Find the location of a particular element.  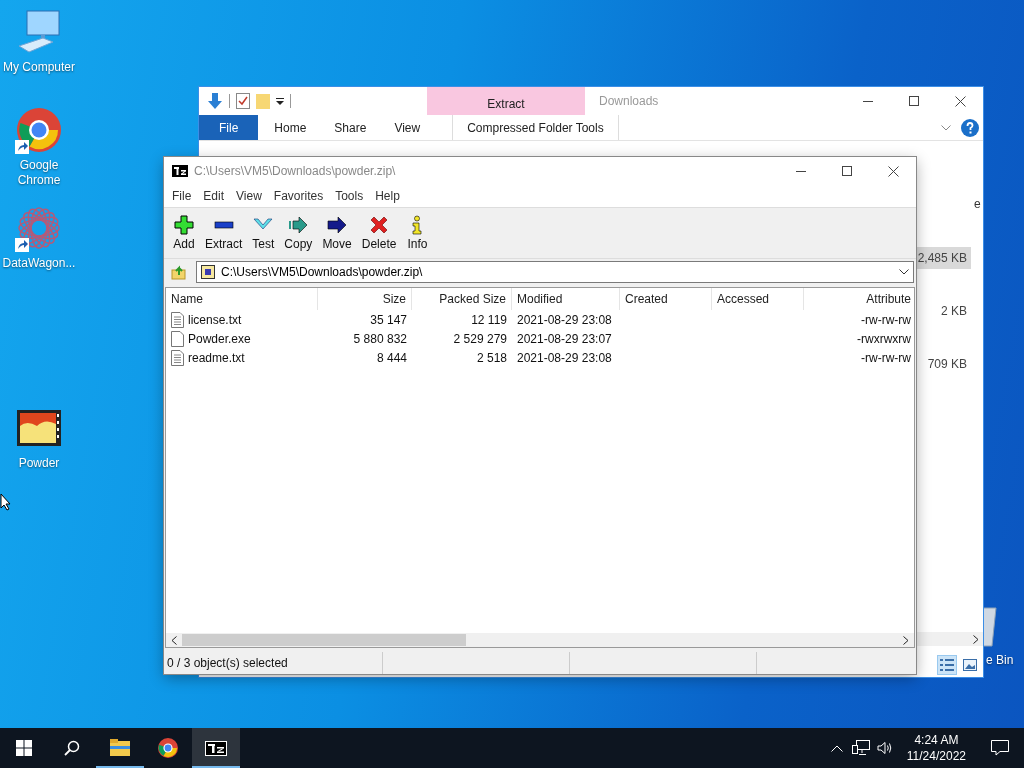

folder-up-icon is located at coordinates (179, 272).